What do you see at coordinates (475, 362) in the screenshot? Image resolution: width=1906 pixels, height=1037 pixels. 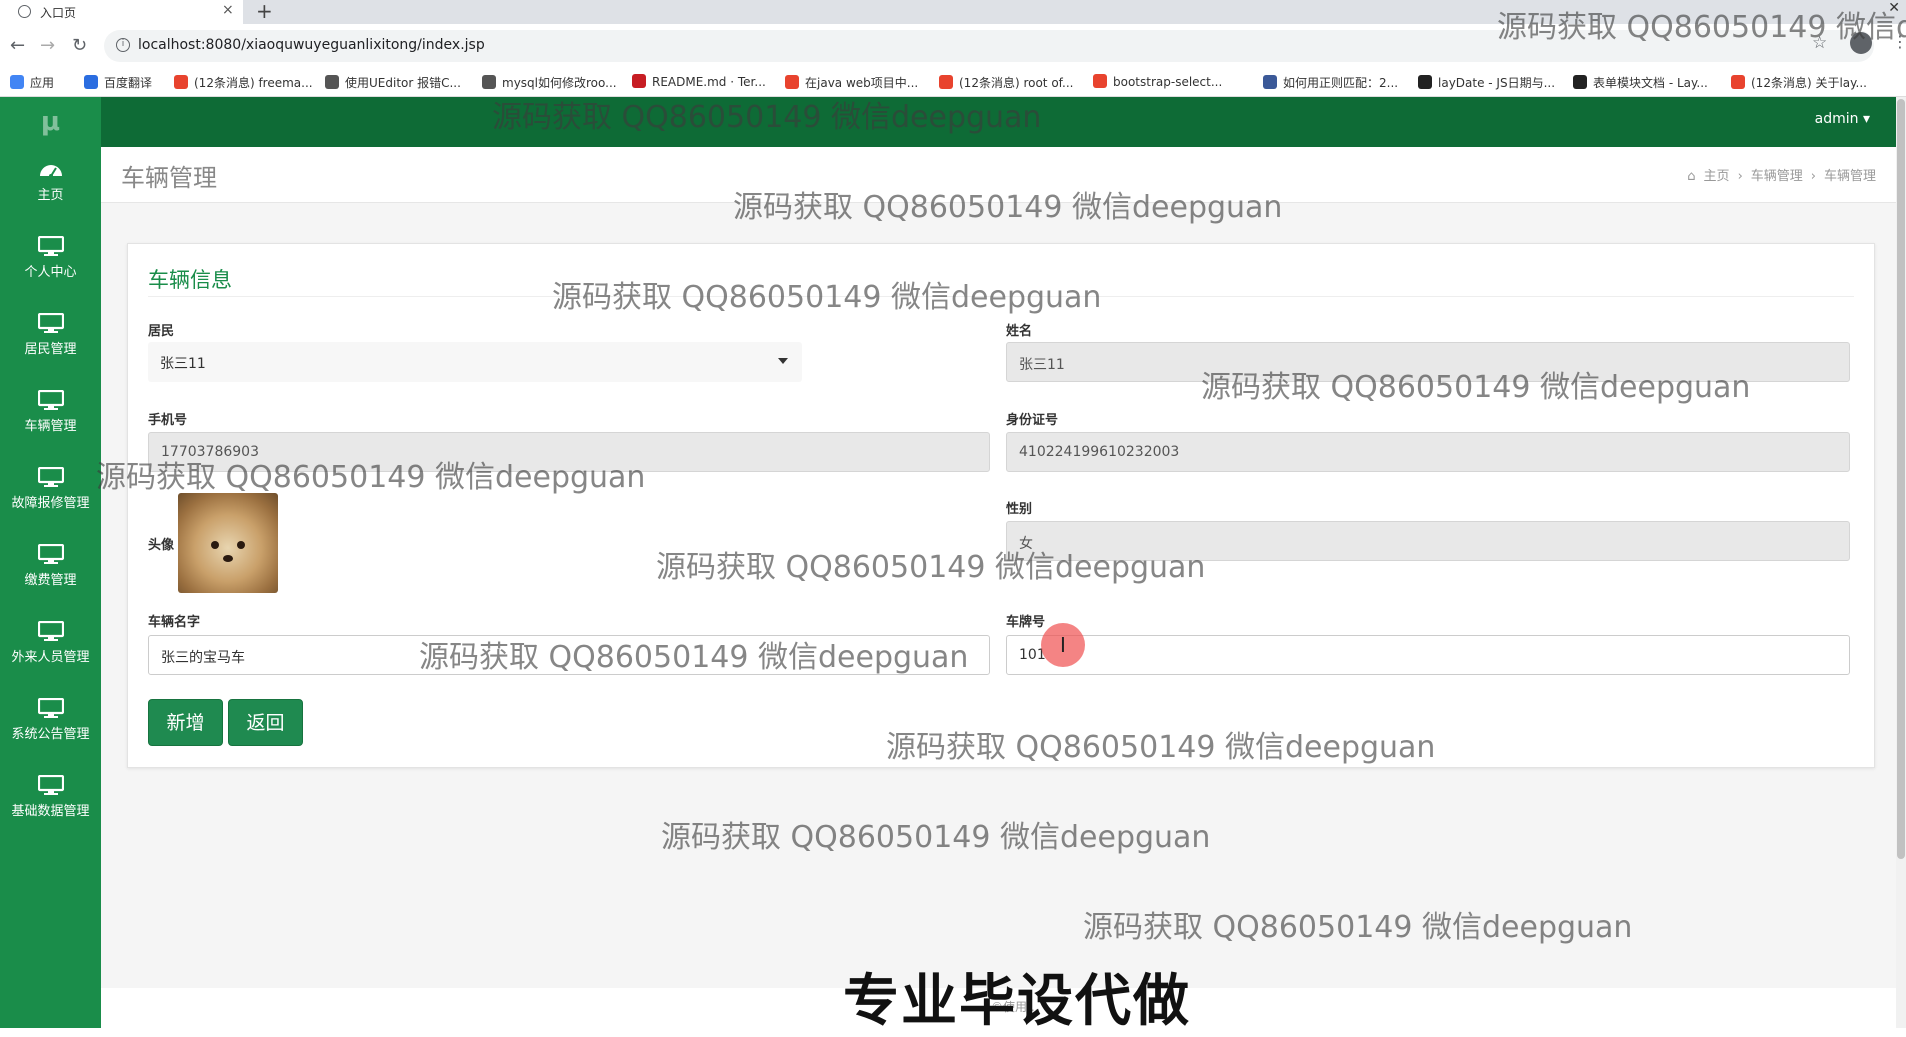 I see `resident-select: 张三11` at bounding box center [475, 362].